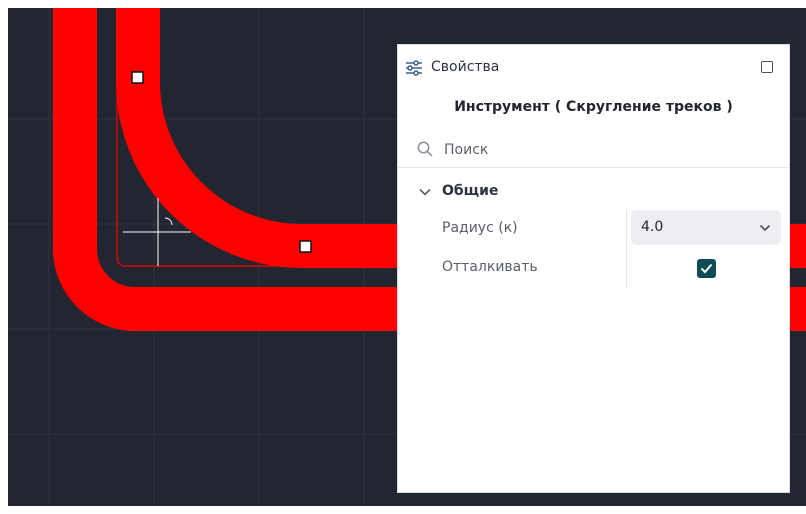  I want to click on group-label: Общие, so click(470, 191).